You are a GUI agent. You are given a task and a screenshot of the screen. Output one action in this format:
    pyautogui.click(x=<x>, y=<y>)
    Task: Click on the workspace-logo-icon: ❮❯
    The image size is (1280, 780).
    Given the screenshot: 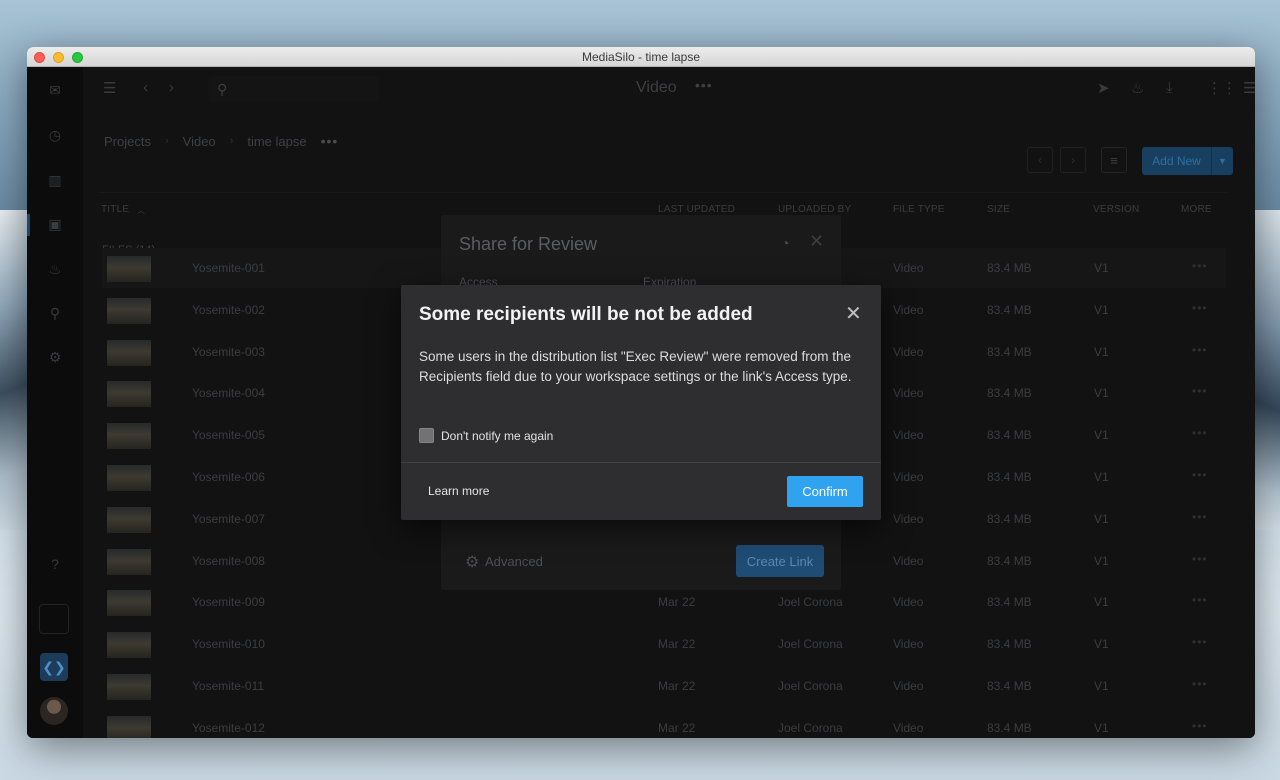 What is the action you would take?
    pyautogui.click(x=54, y=667)
    